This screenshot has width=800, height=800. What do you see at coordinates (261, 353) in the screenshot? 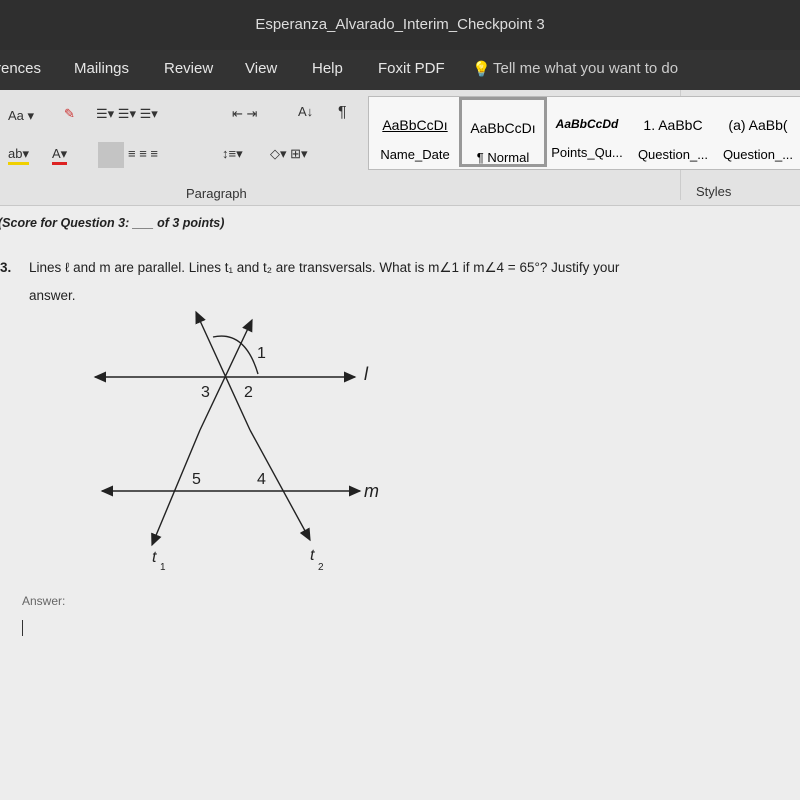
I see `angle-label-1: 1` at bounding box center [261, 353].